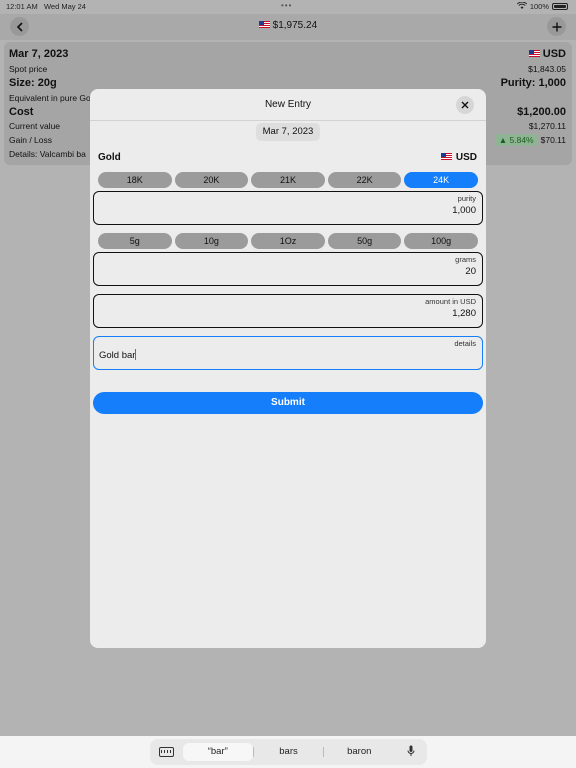 The width and height of the screenshot is (576, 768). Describe the element at coordinates (465, 259) in the screenshot. I see `grams-field-label: grams` at that location.